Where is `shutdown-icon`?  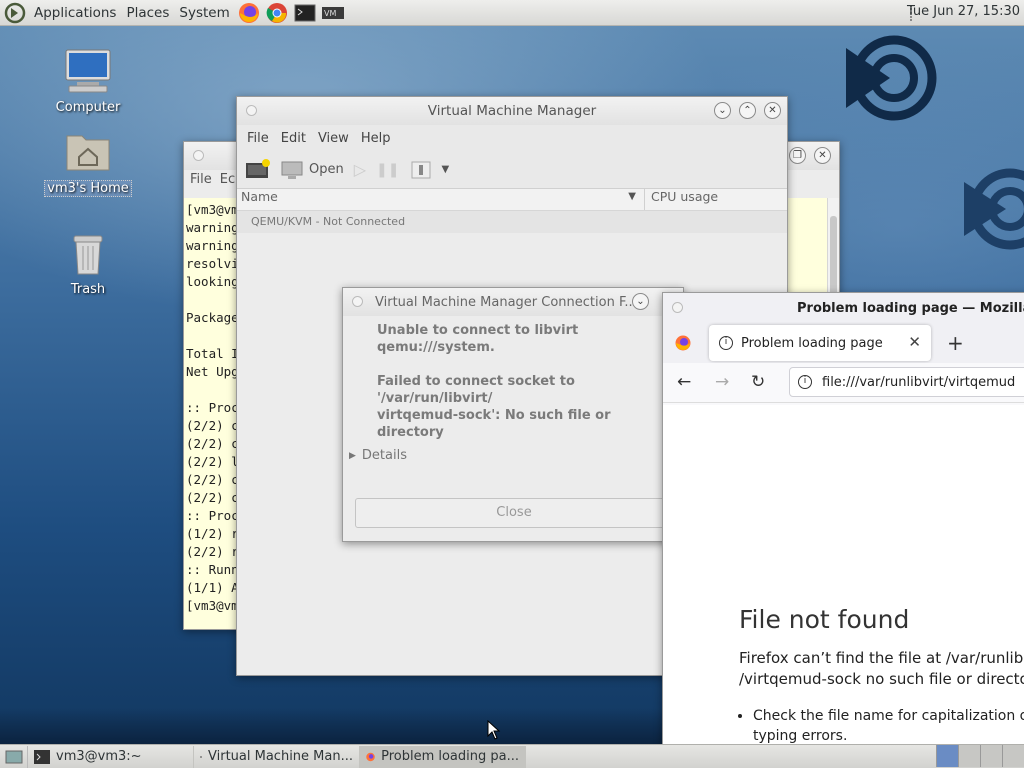 shutdown-icon is located at coordinates (421, 169).